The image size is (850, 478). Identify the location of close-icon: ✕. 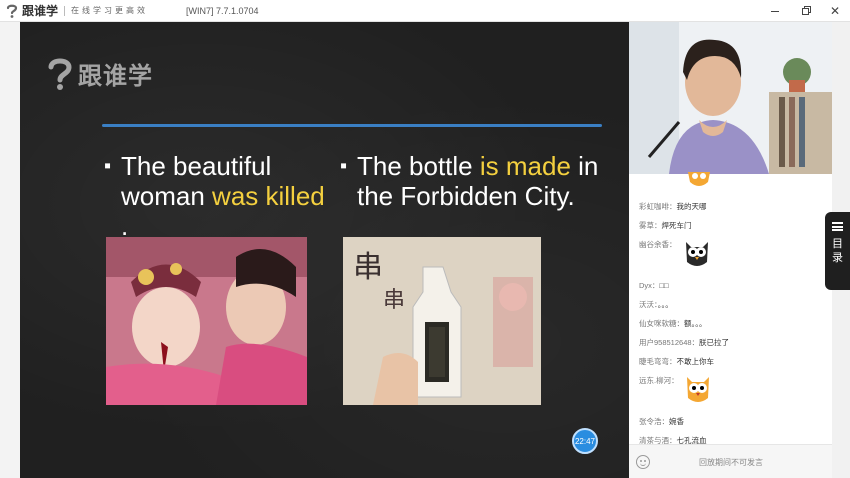
(835, 11).